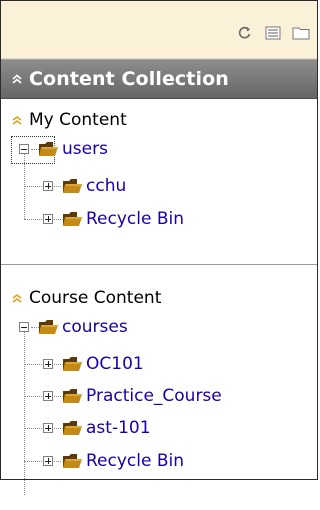  I want to click on tree-node-users: users, so click(63, 149).